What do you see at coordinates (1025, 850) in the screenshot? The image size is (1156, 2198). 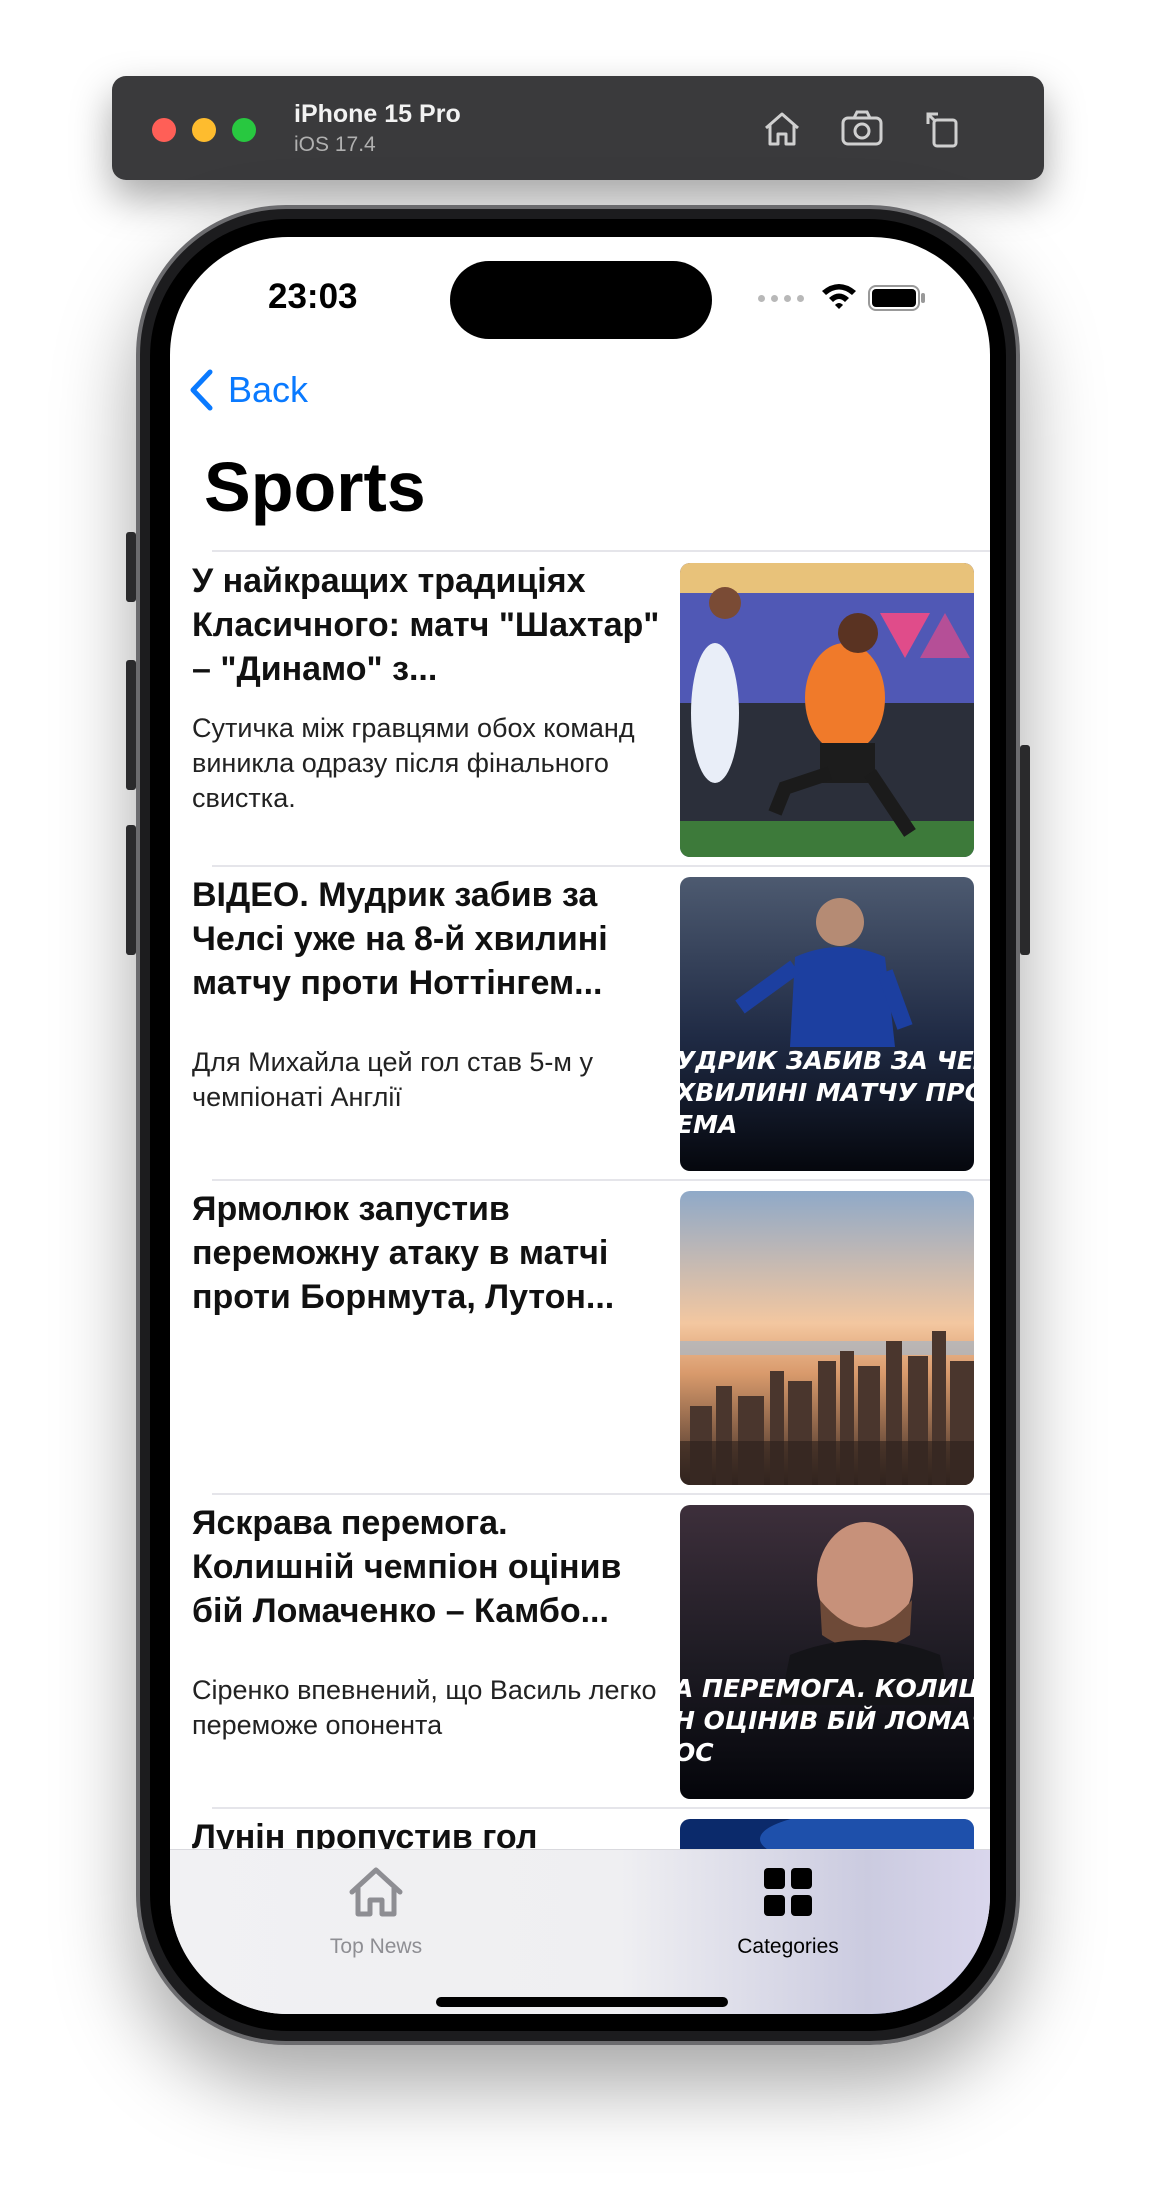 I see `power-button` at bounding box center [1025, 850].